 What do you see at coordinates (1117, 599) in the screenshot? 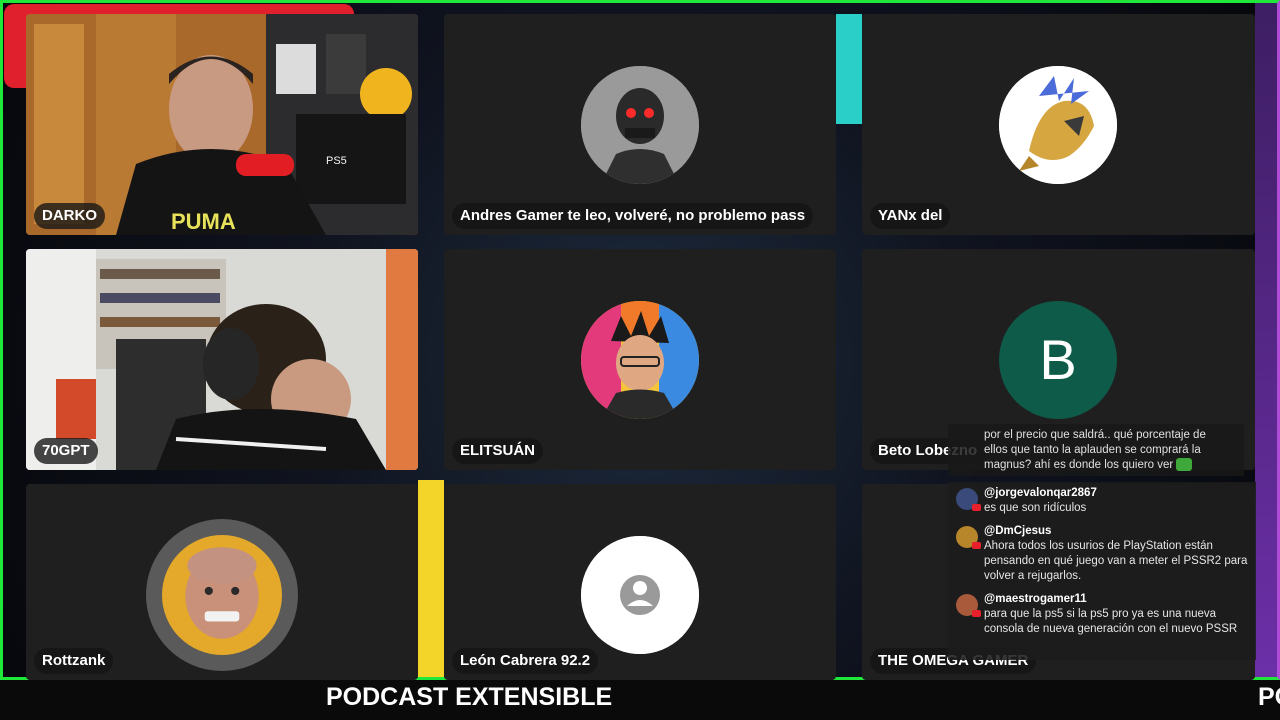
I see `chat-username: @maestrogamer11` at bounding box center [1117, 599].